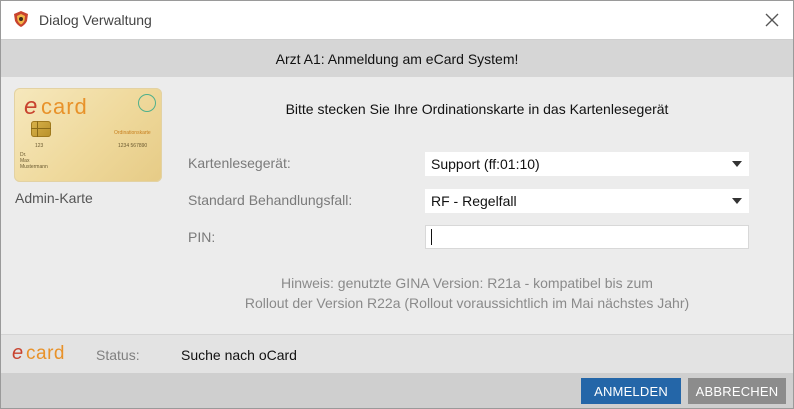  Describe the element at coordinates (239, 355) in the screenshot. I see `status-value: Suche nach oCard` at that location.